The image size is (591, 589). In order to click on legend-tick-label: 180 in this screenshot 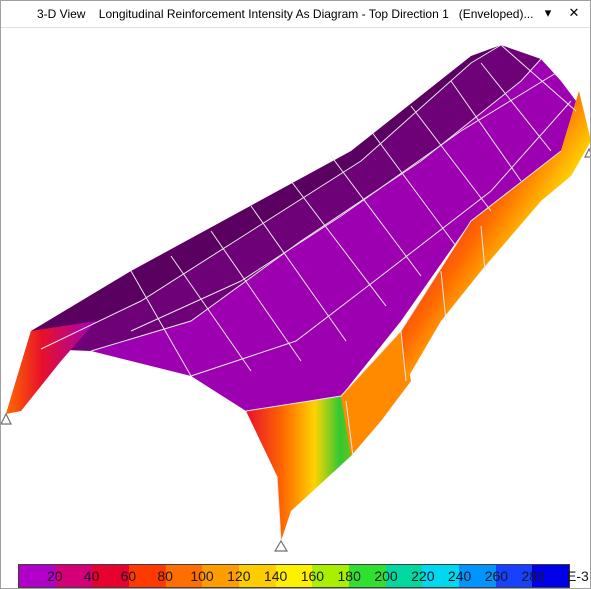, I will do `click(349, 576)`.